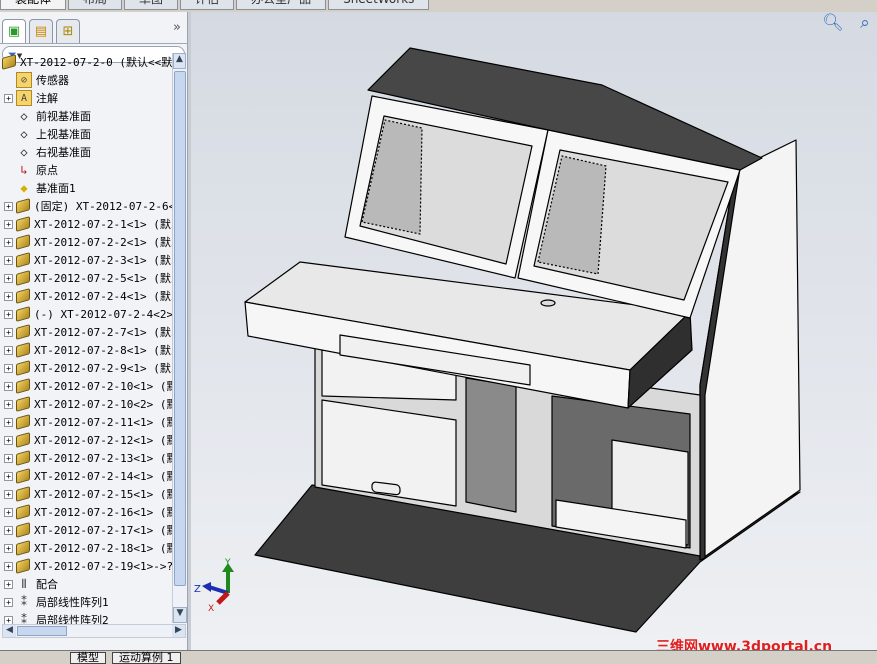 The width and height of the screenshot is (877, 664). Describe the element at coordinates (178, 631) in the screenshot. I see `scroll-right-icon: ▶` at that location.